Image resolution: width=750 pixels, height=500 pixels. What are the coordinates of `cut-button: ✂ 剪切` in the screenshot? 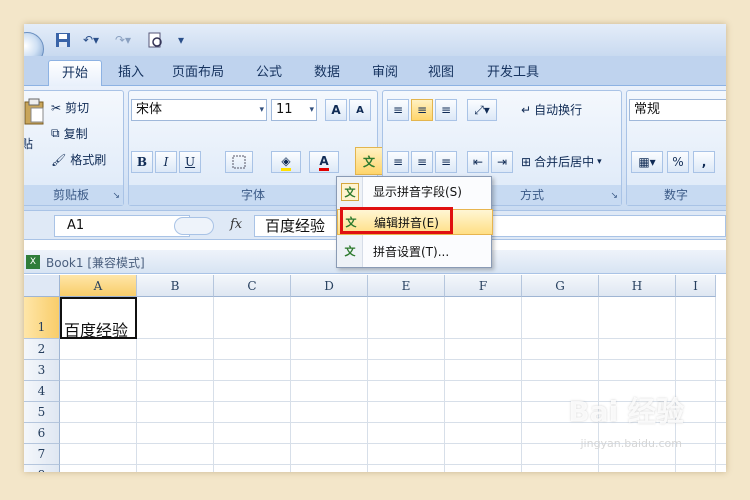 It's located at (70, 107).